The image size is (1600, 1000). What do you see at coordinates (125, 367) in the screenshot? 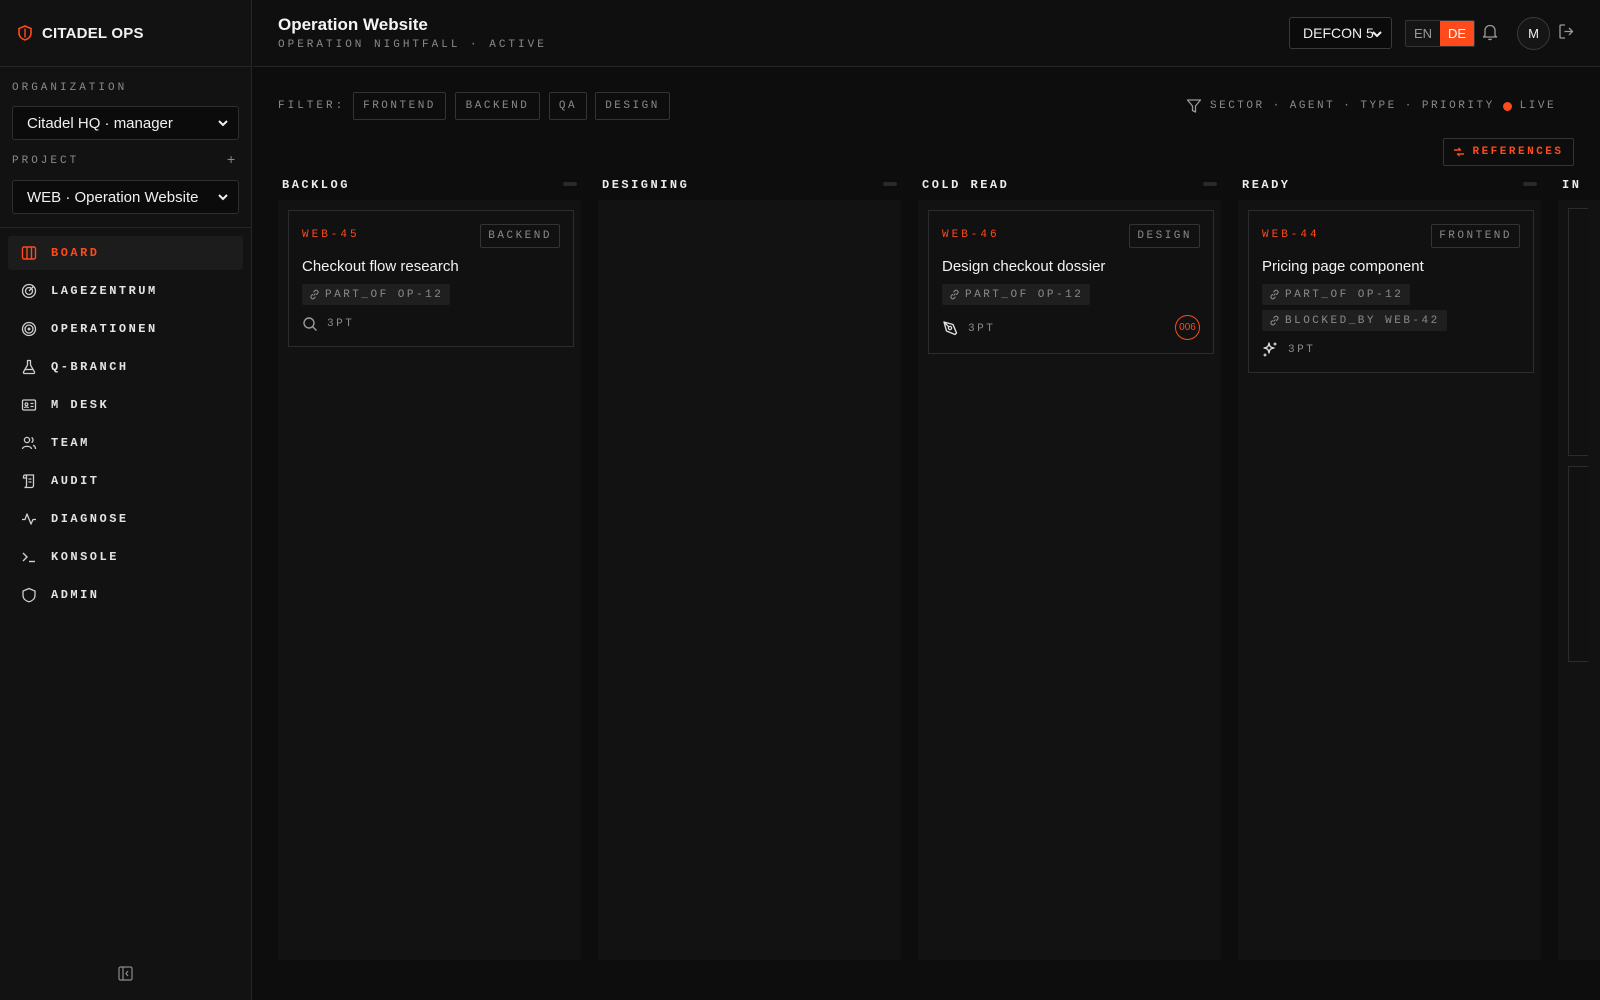
I see `sidebar-item-q-branch: Q-BRANCH` at bounding box center [125, 367].